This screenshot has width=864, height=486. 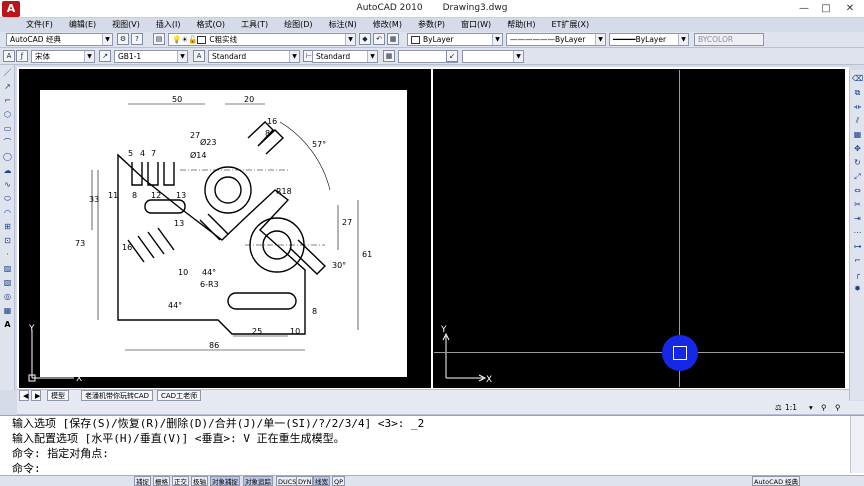 I want to click on lineweight-select: ━━━━━ByLayer ▼, so click(x=649, y=39).